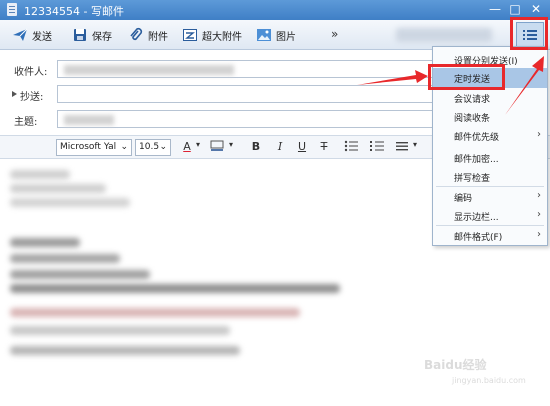  Describe the element at coordinates (489, 380) in the screenshot. I see `watermark-url: jingyan.baidu.com` at that location.